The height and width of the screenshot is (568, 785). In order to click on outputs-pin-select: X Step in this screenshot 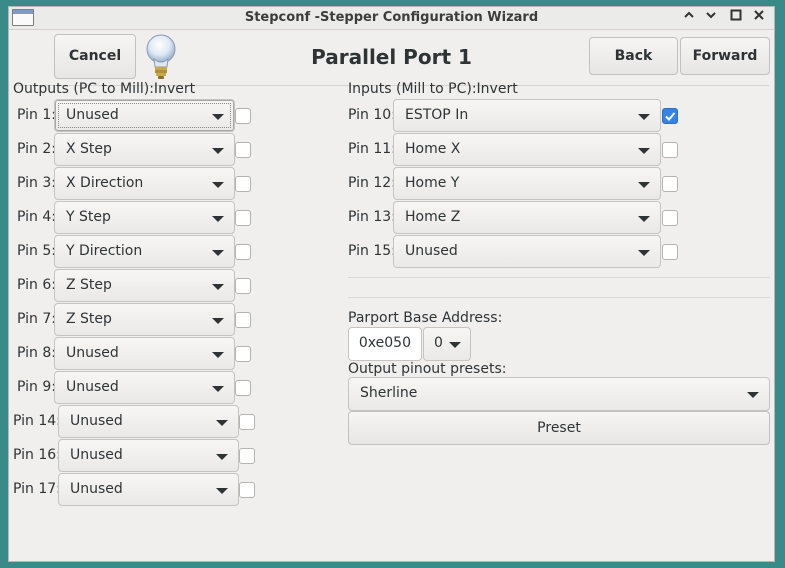, I will do `click(144, 149)`.